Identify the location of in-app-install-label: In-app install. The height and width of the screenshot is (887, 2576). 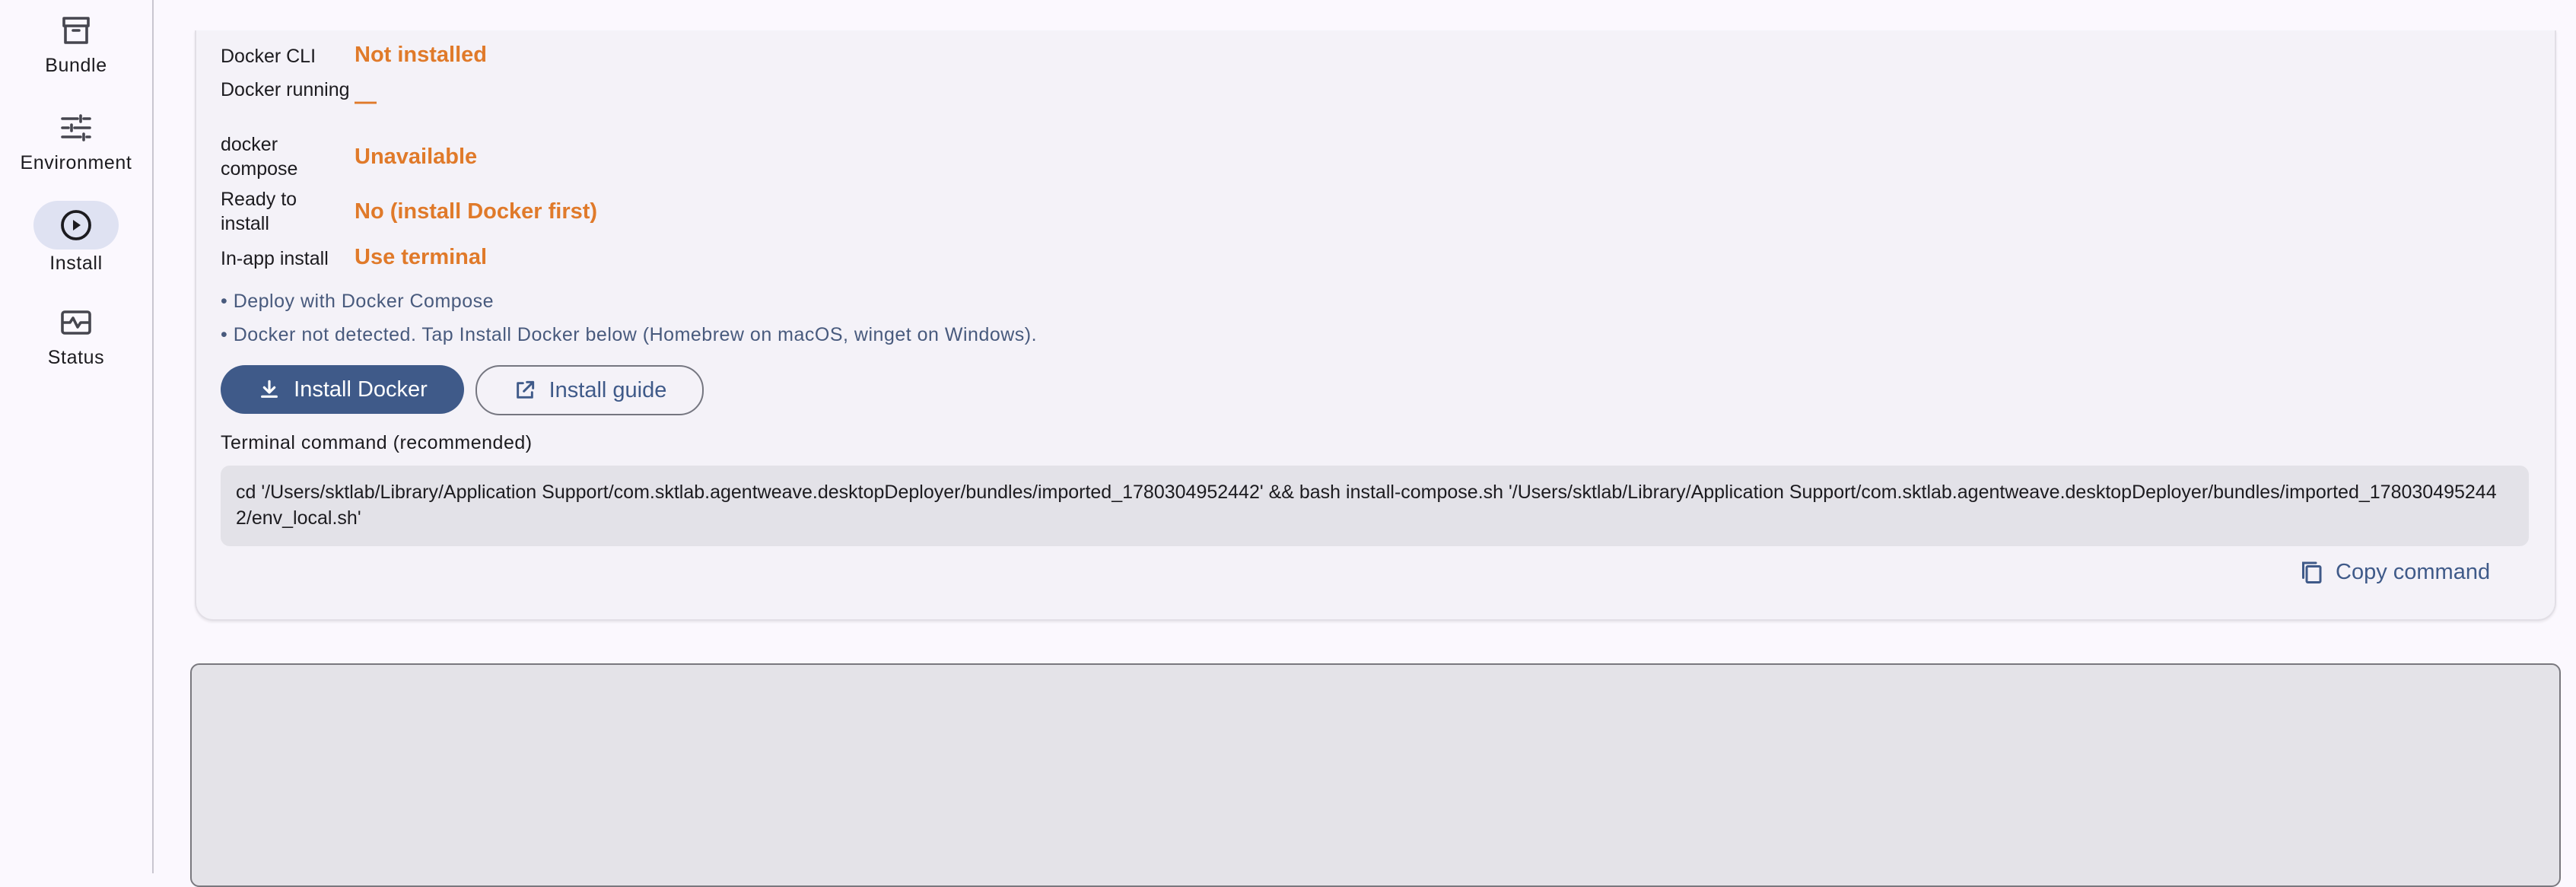
(275, 258).